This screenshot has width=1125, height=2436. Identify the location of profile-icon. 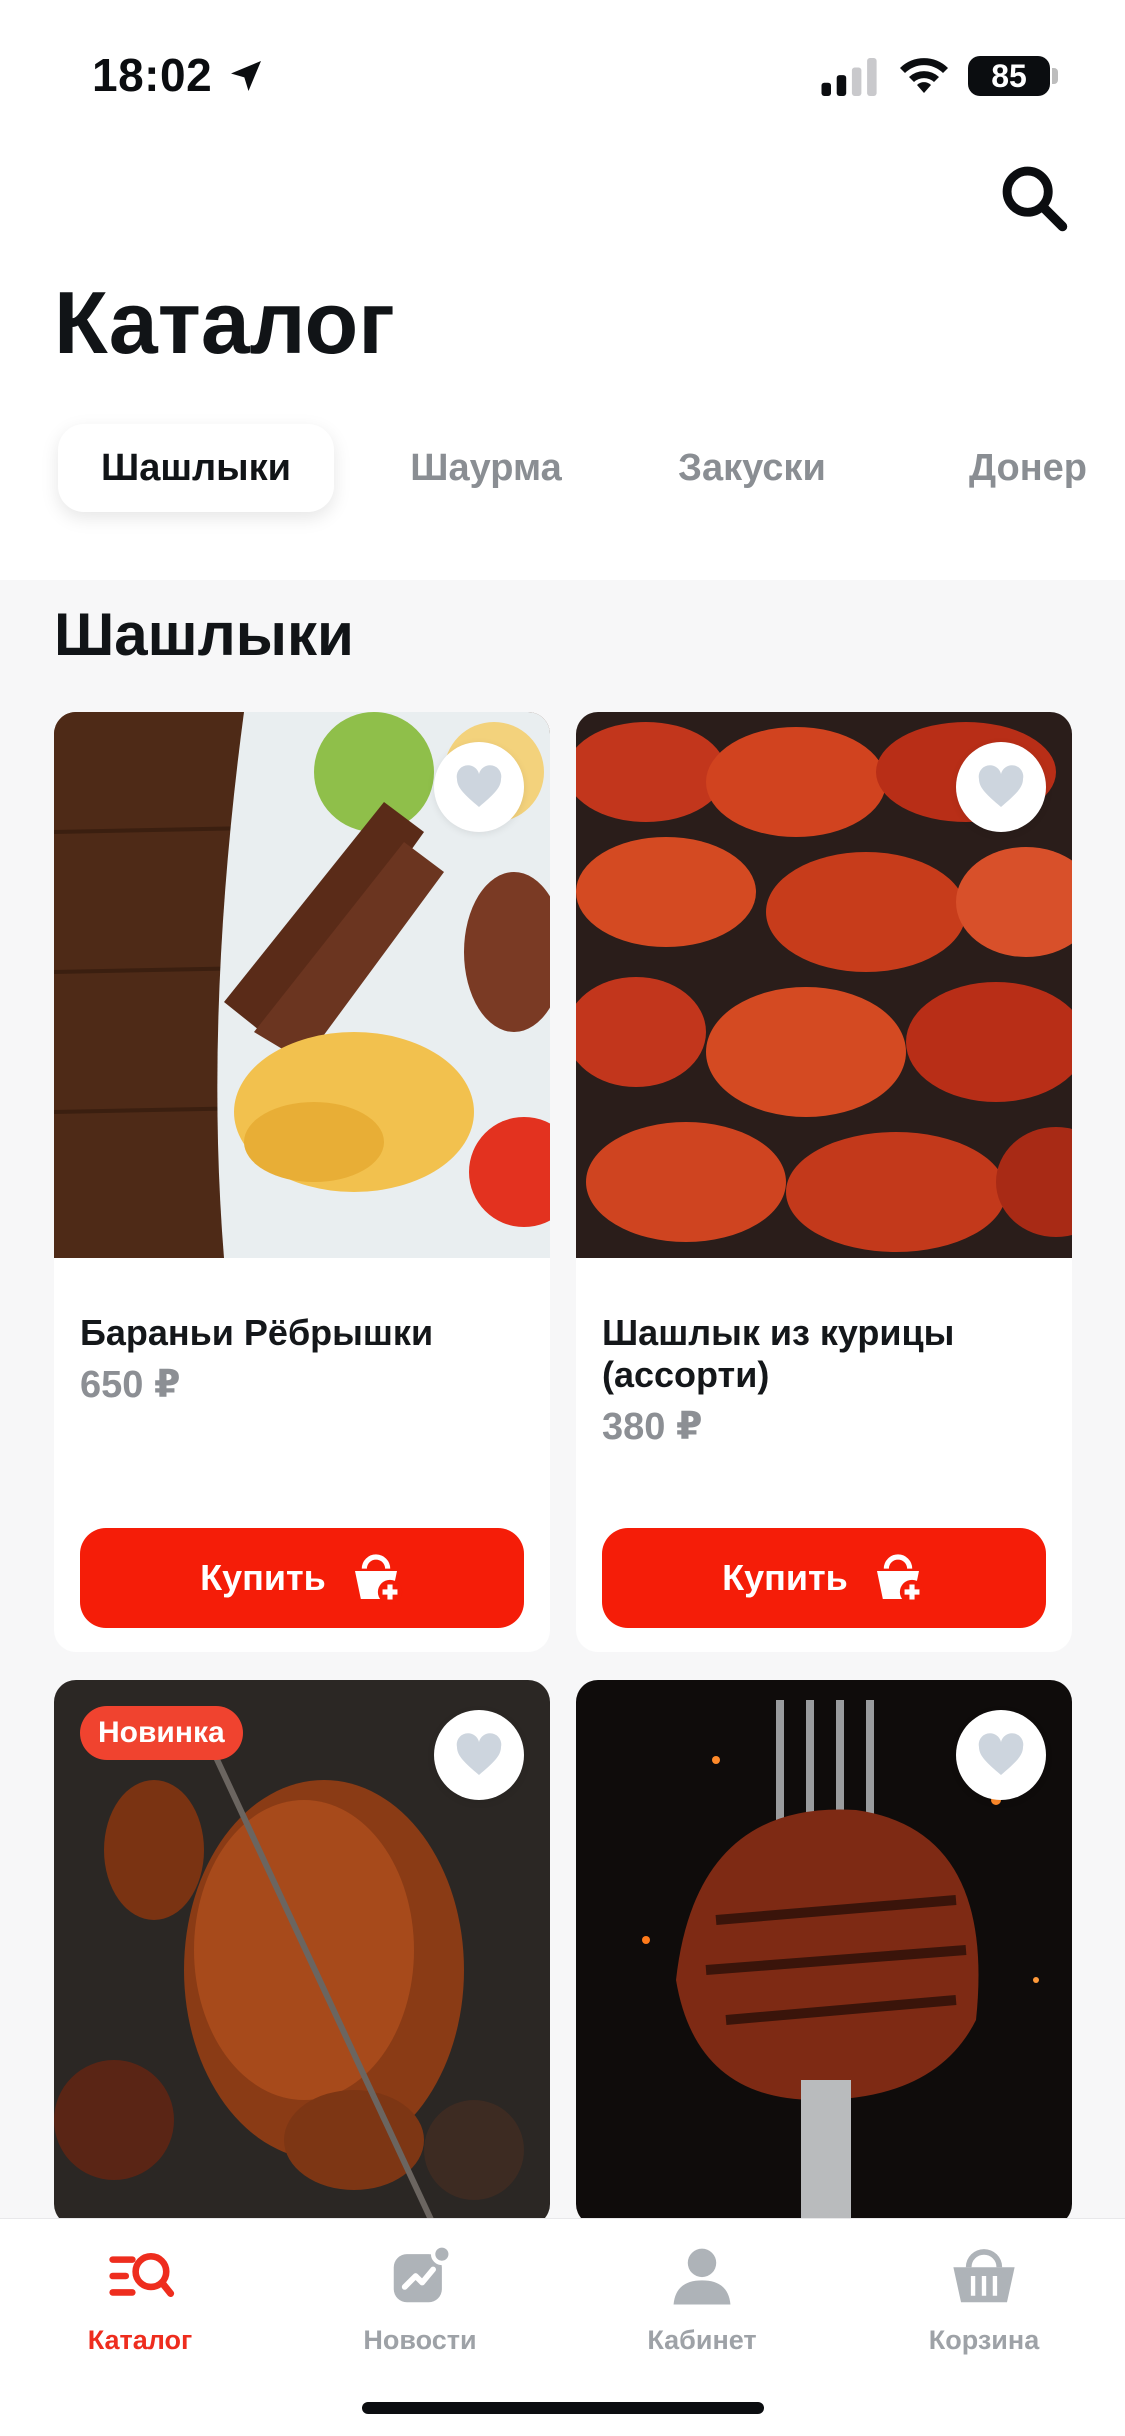
(702, 2276).